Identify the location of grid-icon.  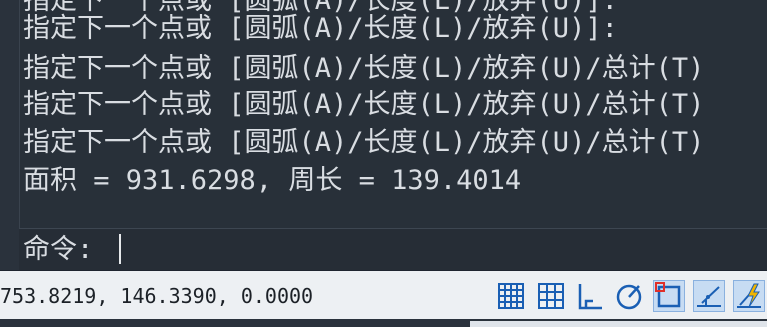
(511, 296).